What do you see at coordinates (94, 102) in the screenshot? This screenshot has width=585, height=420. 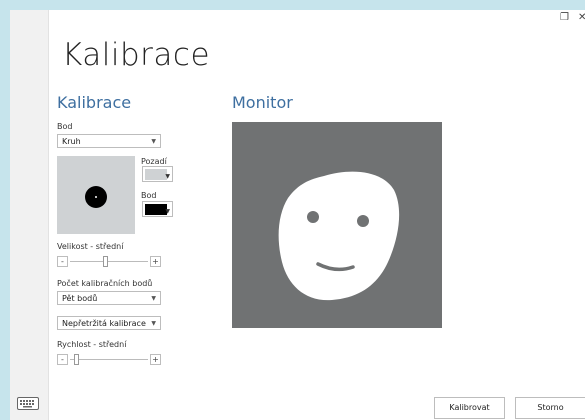 I see `calibration-section-title: Kalibrace` at bounding box center [94, 102].